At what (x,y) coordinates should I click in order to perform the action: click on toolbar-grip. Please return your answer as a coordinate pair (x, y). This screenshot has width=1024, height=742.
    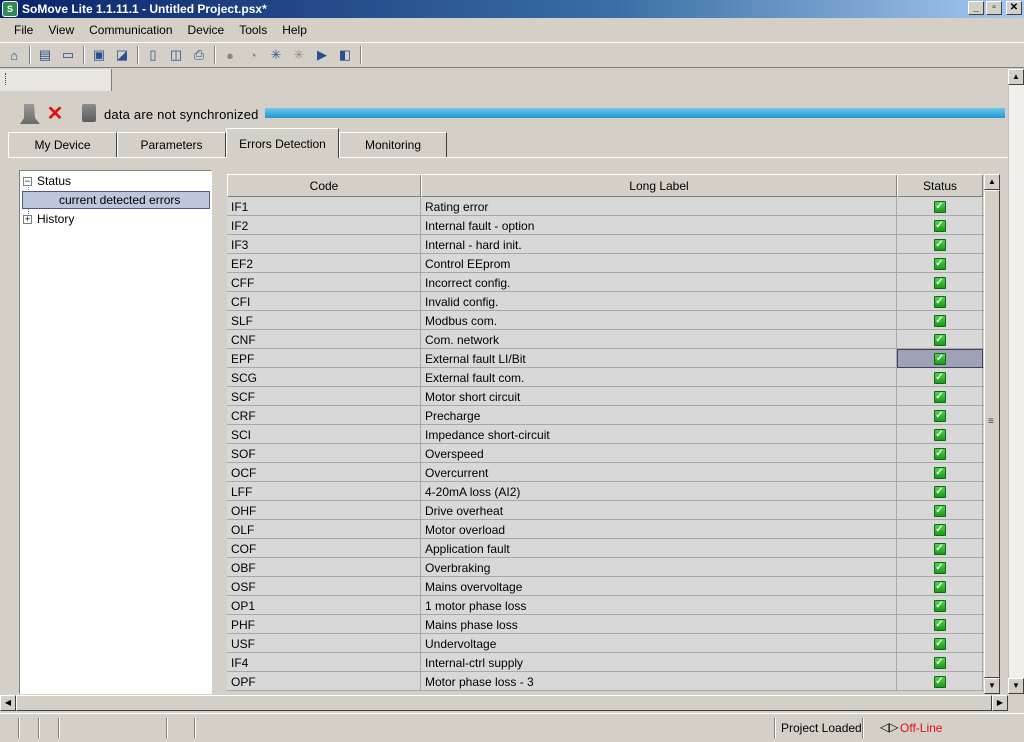
    Looking at the image, I should click on (56, 80).